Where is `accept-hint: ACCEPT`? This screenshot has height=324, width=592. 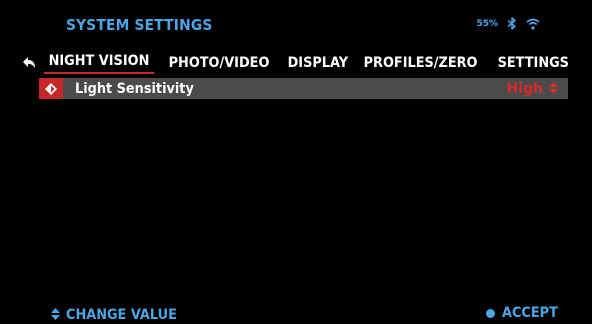
accept-hint: ACCEPT is located at coordinates (524, 313).